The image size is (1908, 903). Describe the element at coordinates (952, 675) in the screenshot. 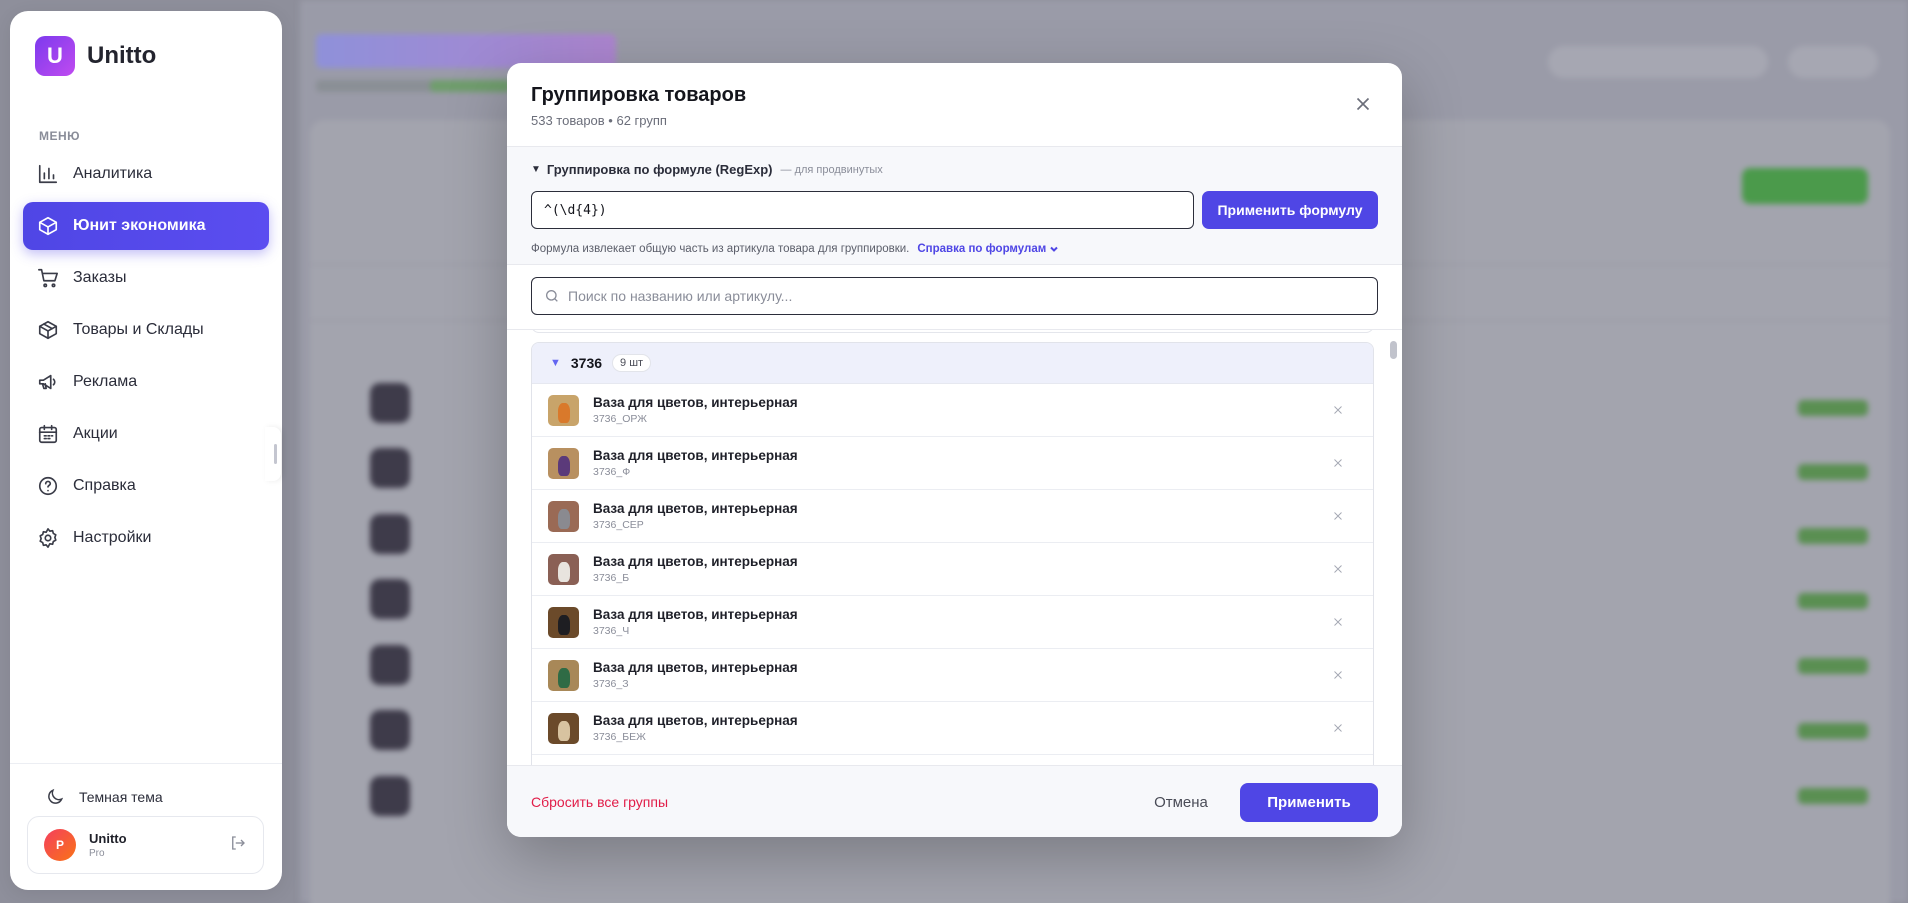

I see `list-item: Ваза для цветов, интерьерная 3736_З` at that location.